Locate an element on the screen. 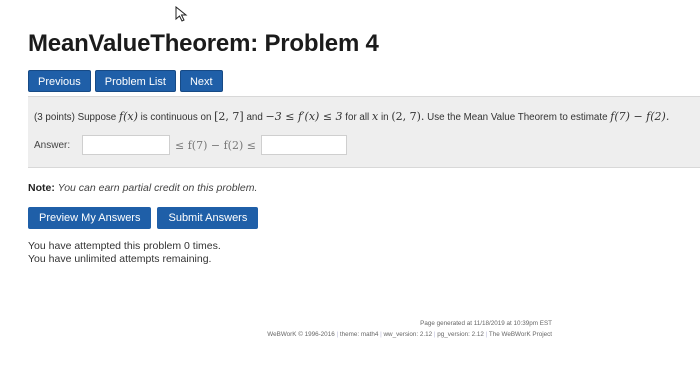 The image size is (700, 365). next-button: Next is located at coordinates (201, 81).